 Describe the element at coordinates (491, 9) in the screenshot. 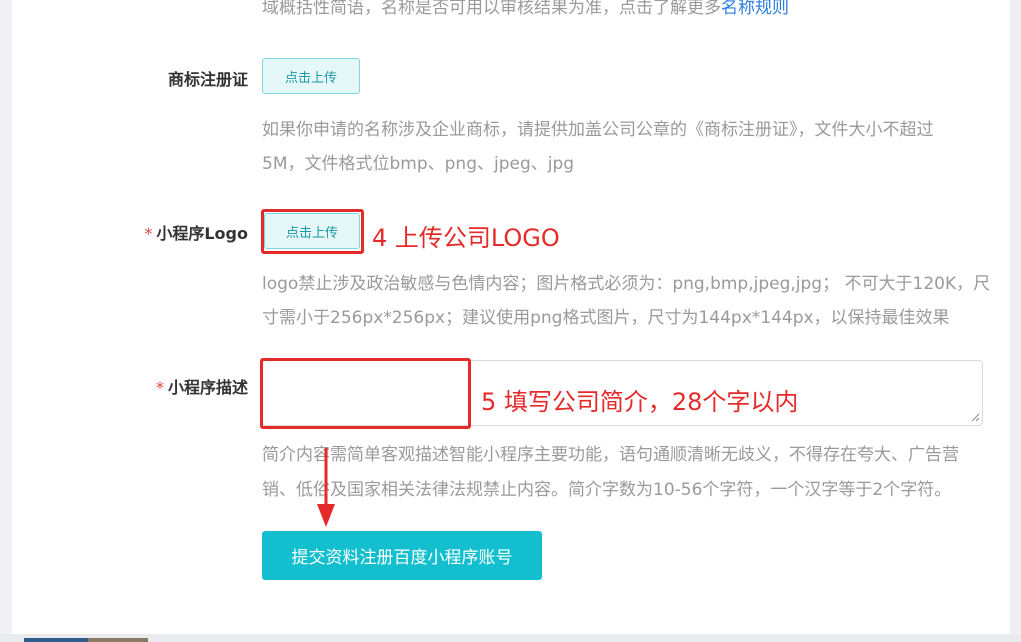

I see `name-hint-body: 域概括性简语，名称是否可用以审核结果为准，点击了解更多` at that location.